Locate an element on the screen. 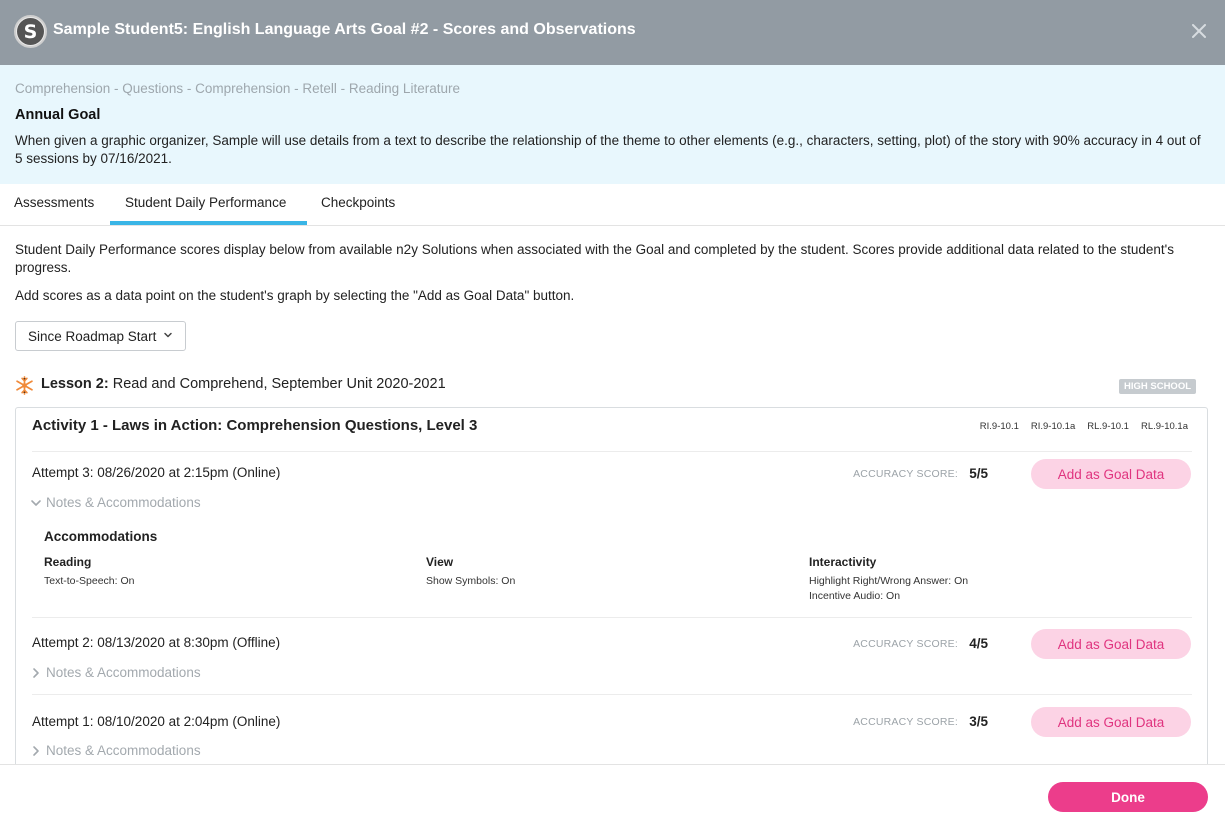 The image size is (1225, 826). done-button: Done is located at coordinates (1128, 797).